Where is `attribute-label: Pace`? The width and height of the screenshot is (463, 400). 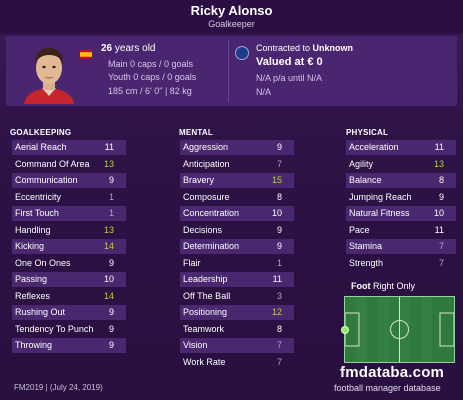 attribute-label: Pace is located at coordinates (359, 229).